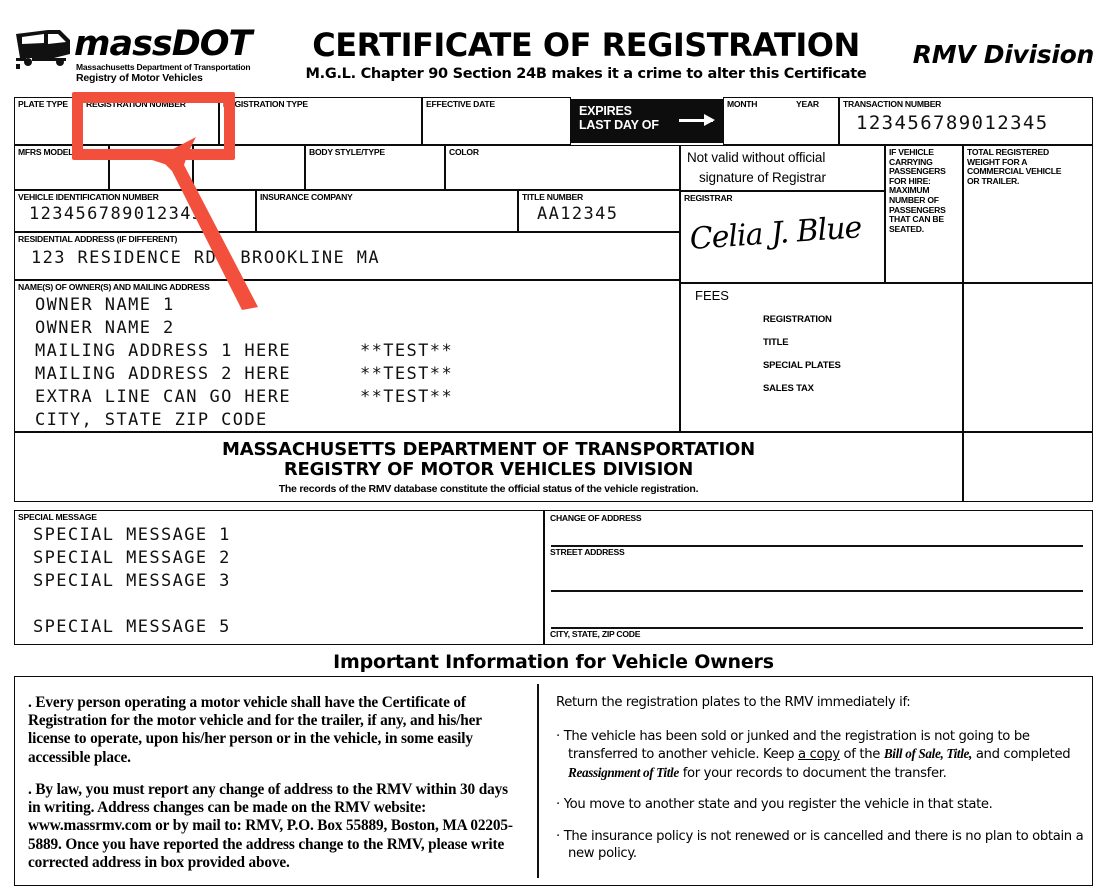 This screenshot has height=896, width=1107. I want to click on expires-label-line1: EXPIRES, so click(605, 111).